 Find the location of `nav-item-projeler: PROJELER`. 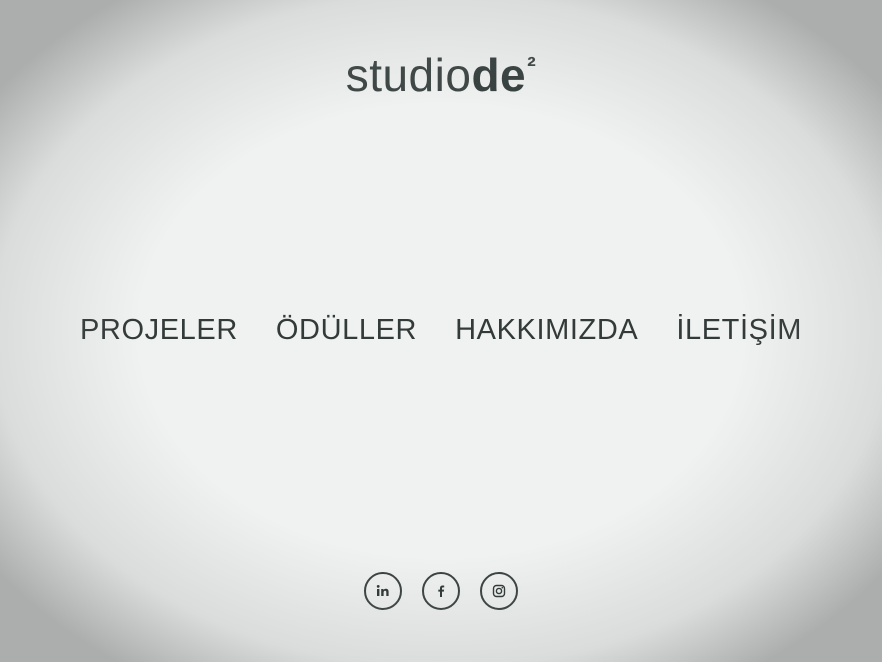

nav-item-projeler: PROJELER is located at coordinates (159, 330).